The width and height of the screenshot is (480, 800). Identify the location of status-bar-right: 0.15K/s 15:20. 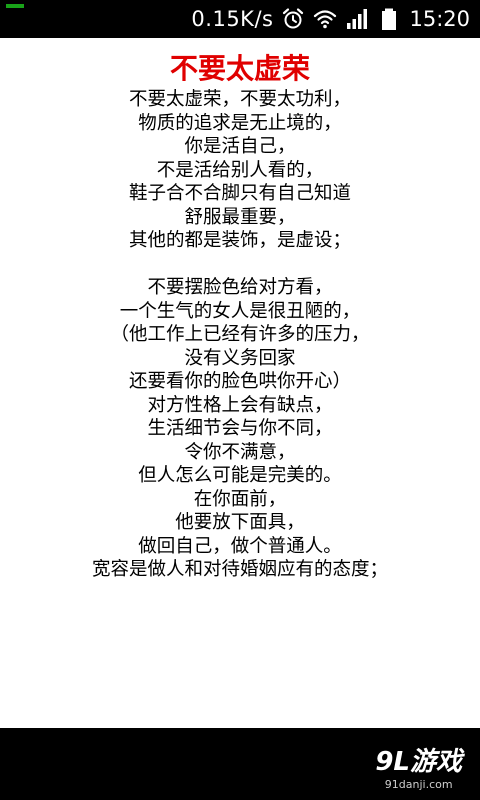
(330, 19).